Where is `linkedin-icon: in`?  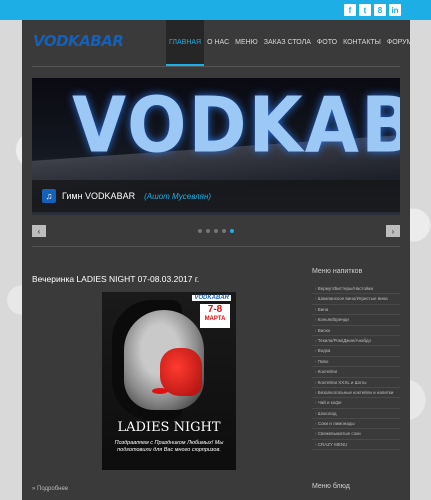
linkedin-icon: in is located at coordinates (395, 10).